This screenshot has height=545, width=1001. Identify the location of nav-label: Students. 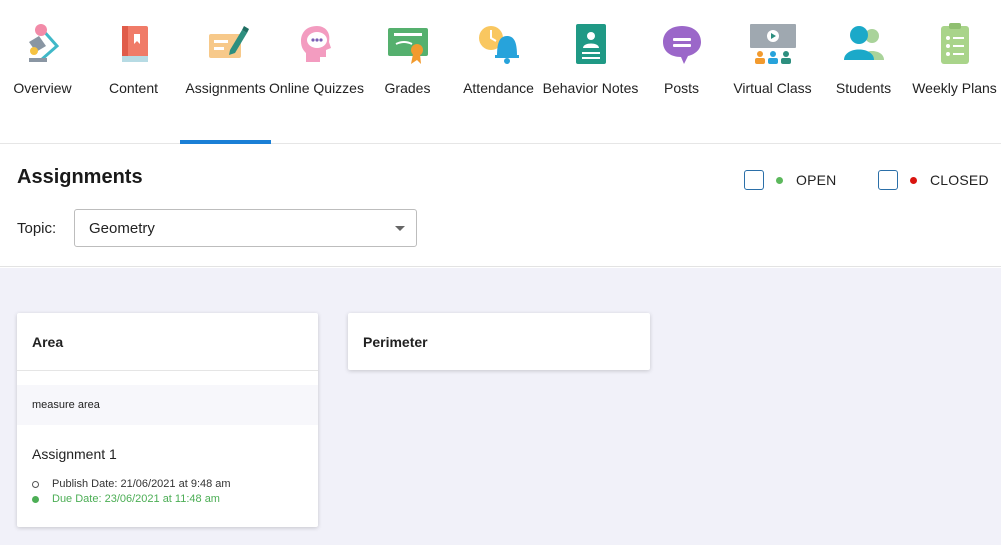
(863, 88).